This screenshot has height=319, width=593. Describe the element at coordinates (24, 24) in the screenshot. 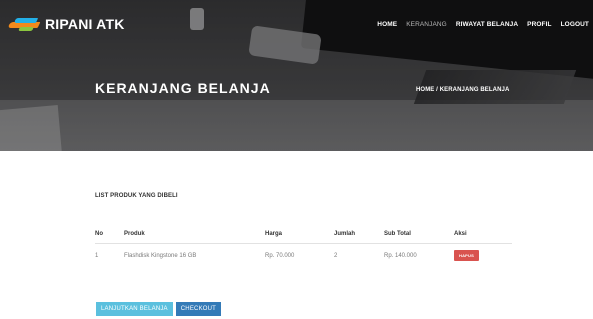

I see `logo-icon` at that location.